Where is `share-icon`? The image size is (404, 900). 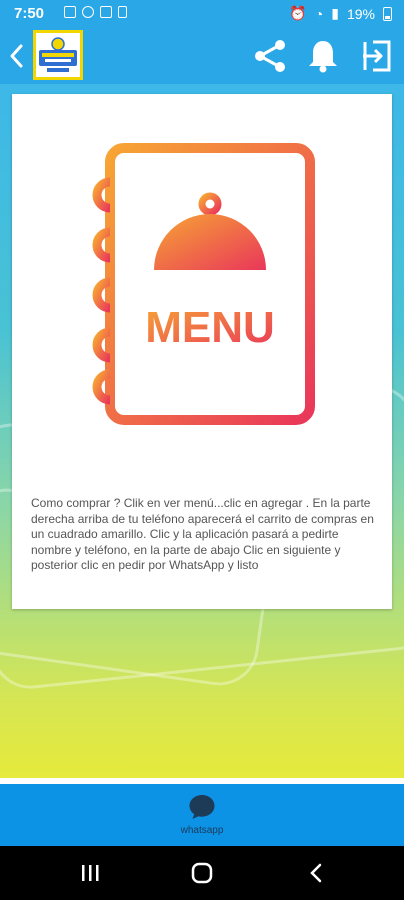
share-icon is located at coordinates (270, 56).